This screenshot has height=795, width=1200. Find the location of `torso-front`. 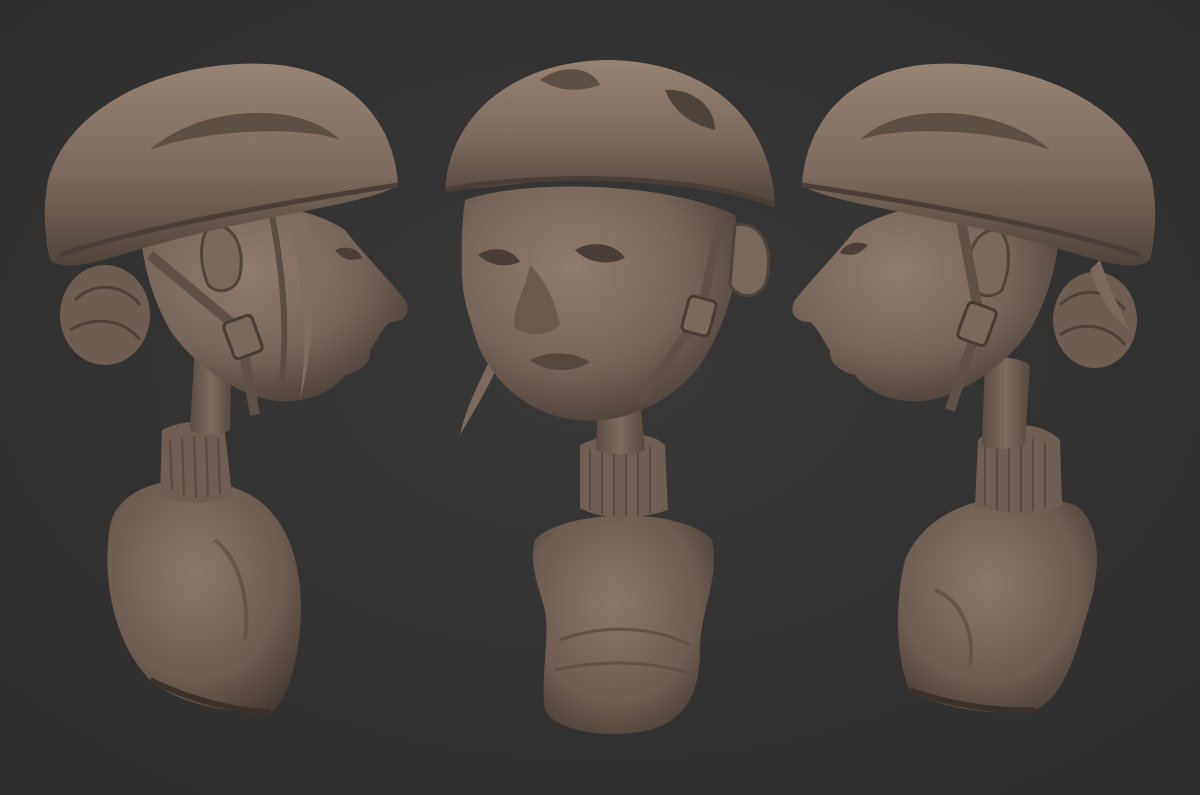

torso-front is located at coordinates (623, 624).